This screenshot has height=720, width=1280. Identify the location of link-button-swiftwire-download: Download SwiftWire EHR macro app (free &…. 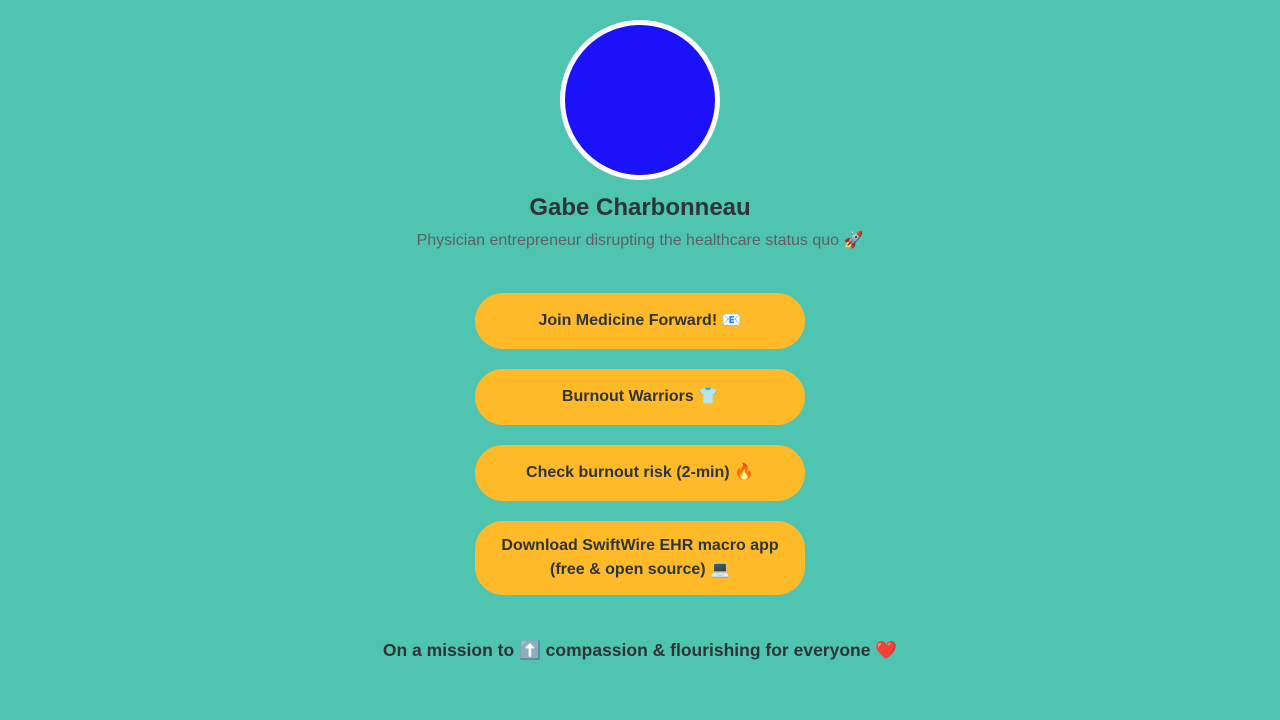
(640, 558).